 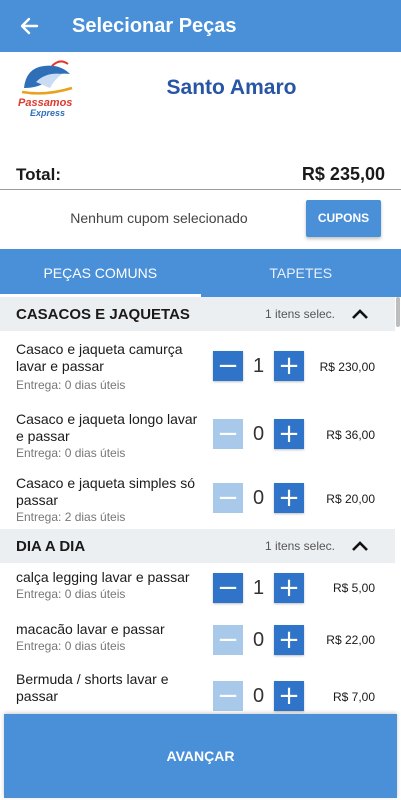 I want to click on item-price: R$ 7,00, so click(x=353, y=697).